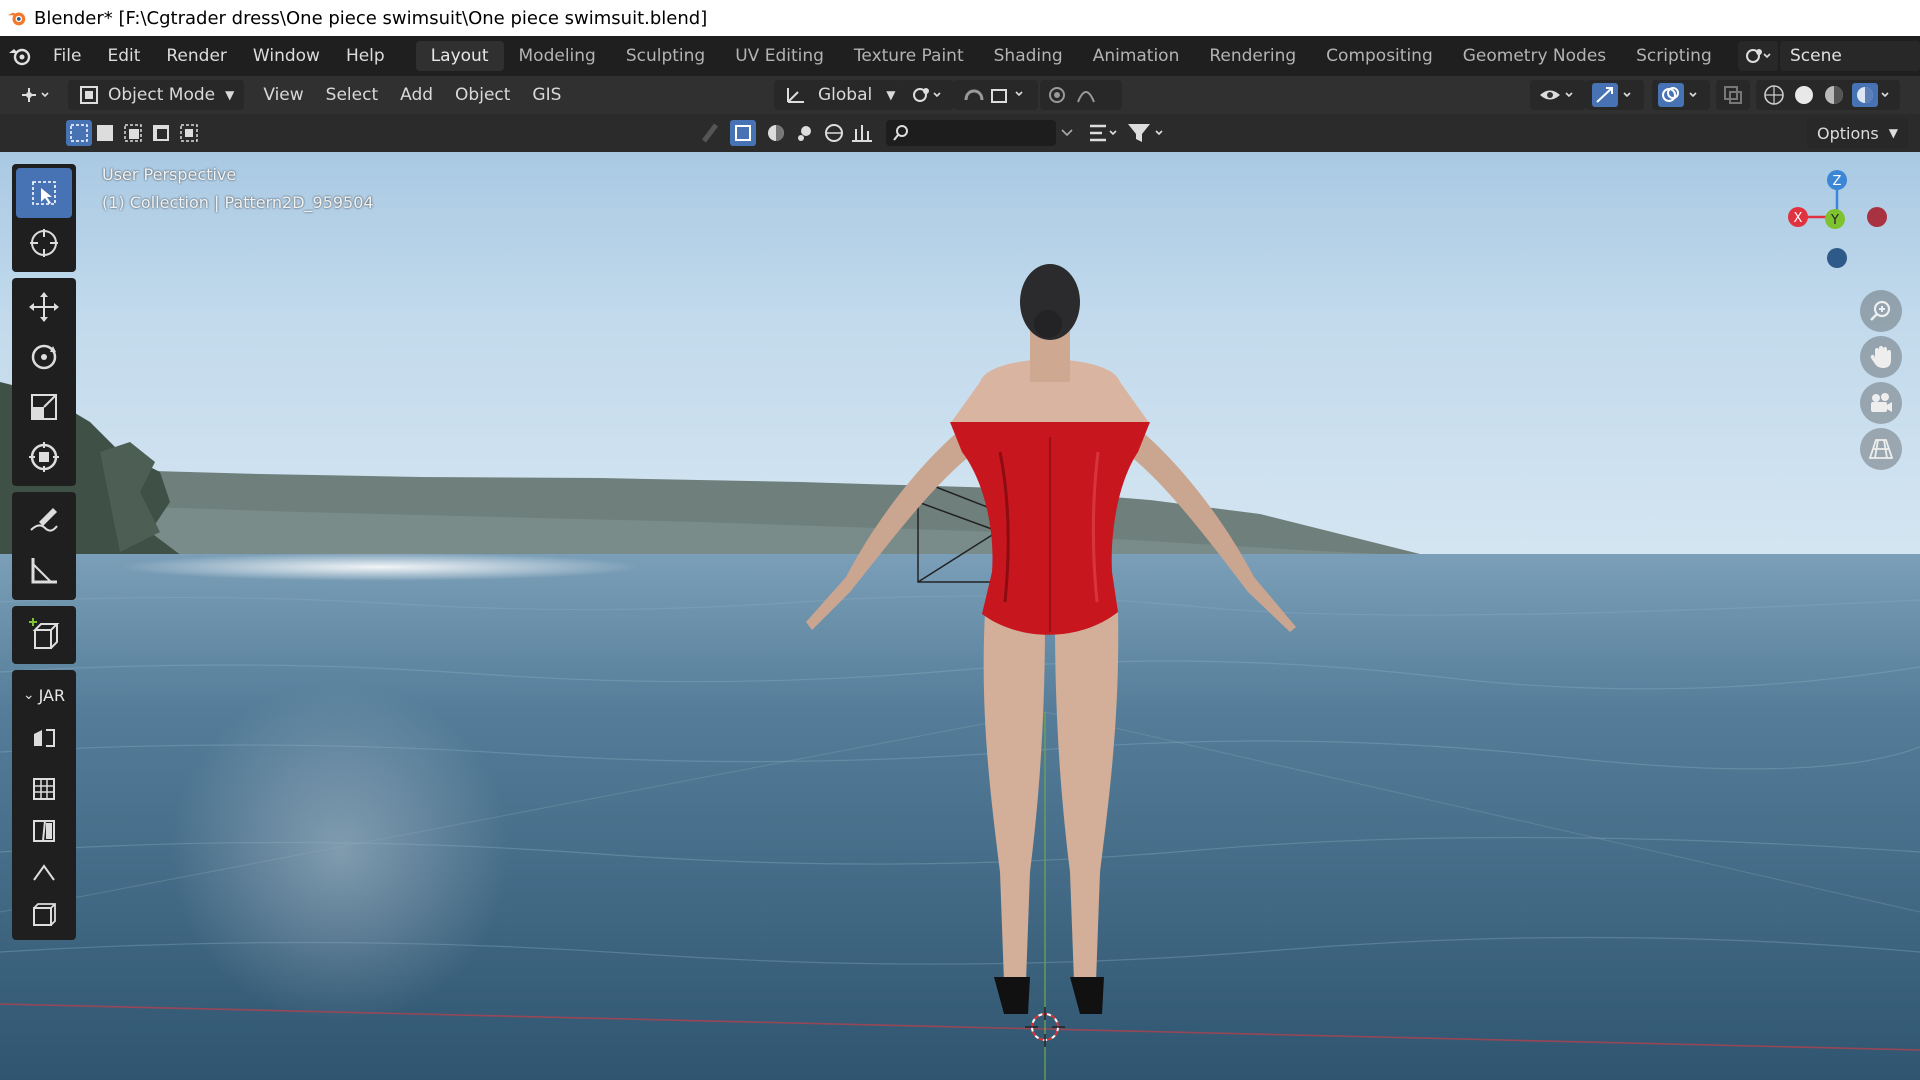  I want to click on tab-geometry-nodes: Geometry Nodes, so click(1534, 56).